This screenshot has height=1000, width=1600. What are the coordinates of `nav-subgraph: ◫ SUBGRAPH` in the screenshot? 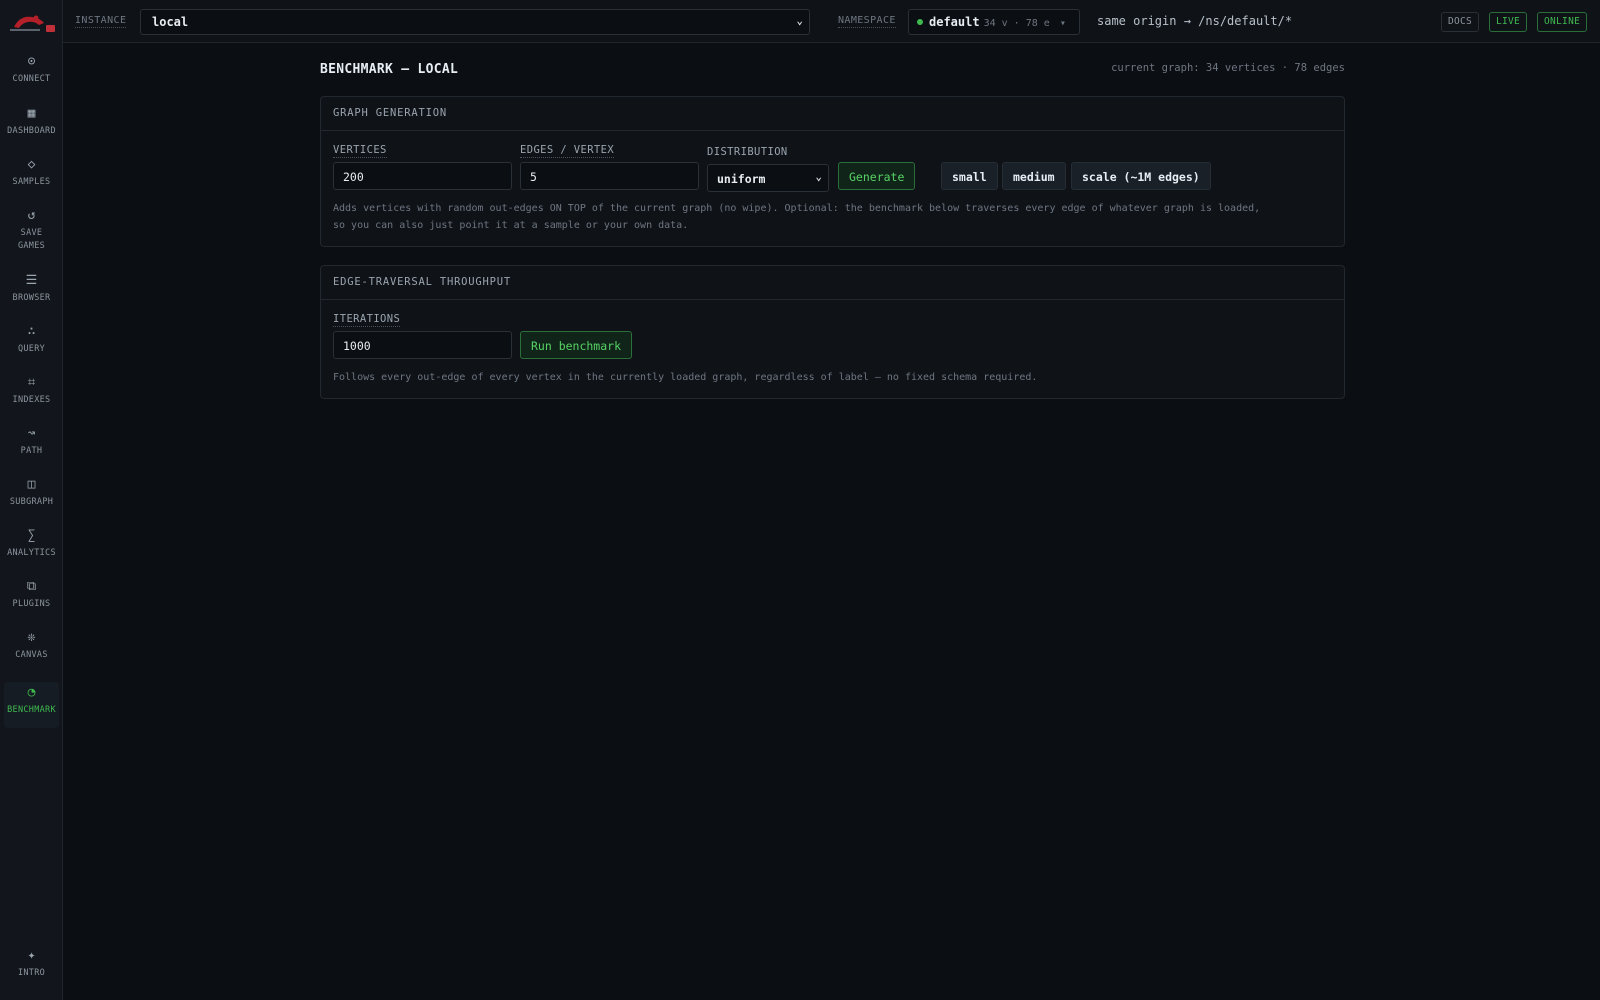 It's located at (31, 493).